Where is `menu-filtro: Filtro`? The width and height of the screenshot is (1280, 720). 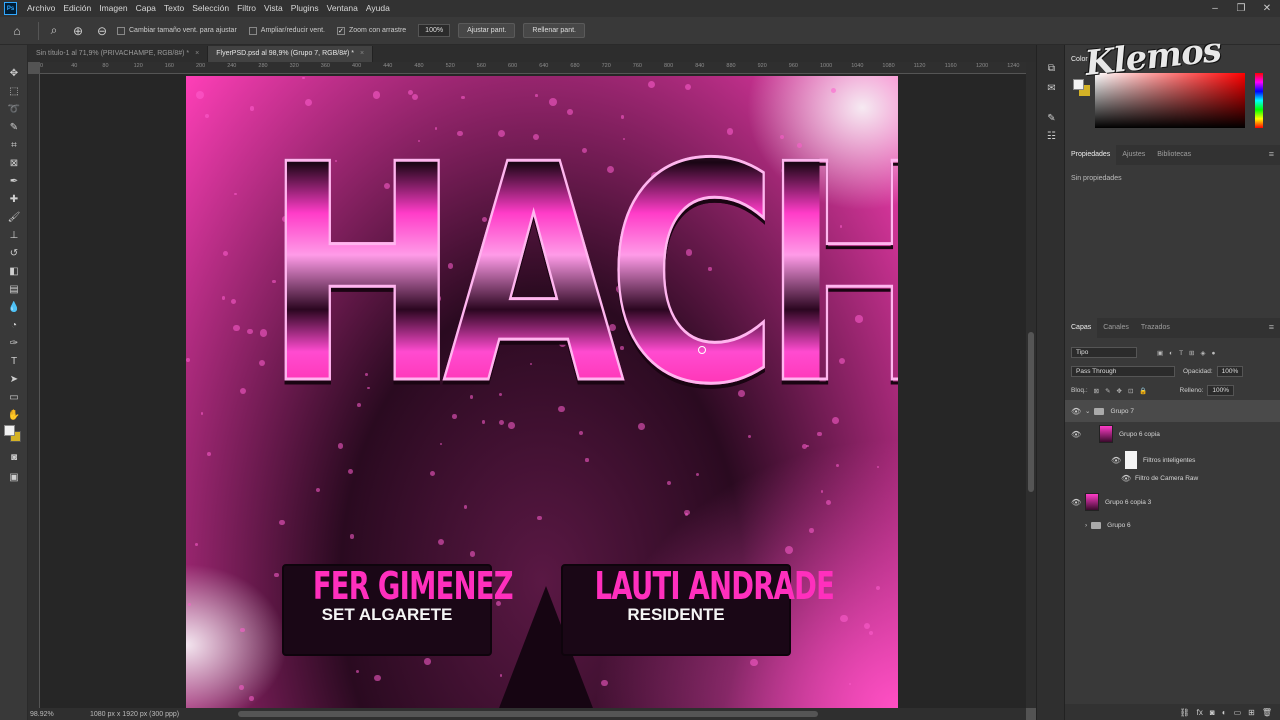
menu-filtro: Filtro is located at coordinates (246, 8).